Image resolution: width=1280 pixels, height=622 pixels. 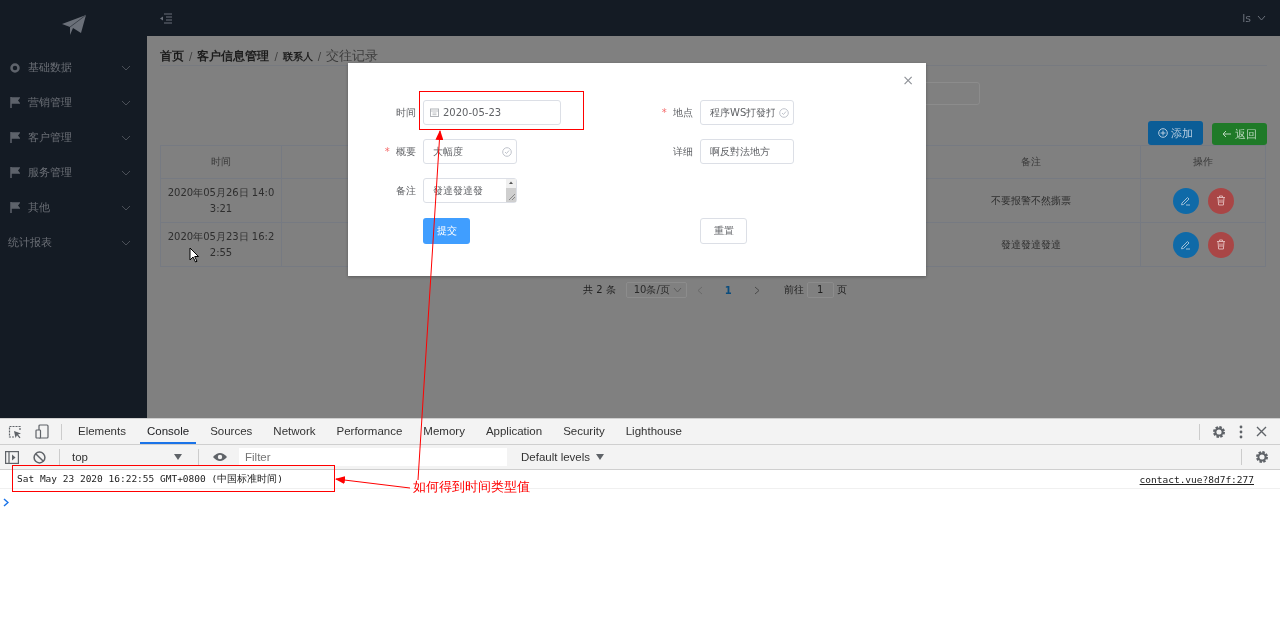 What do you see at coordinates (444, 431) in the screenshot?
I see `devtools-tab: Memory` at bounding box center [444, 431].